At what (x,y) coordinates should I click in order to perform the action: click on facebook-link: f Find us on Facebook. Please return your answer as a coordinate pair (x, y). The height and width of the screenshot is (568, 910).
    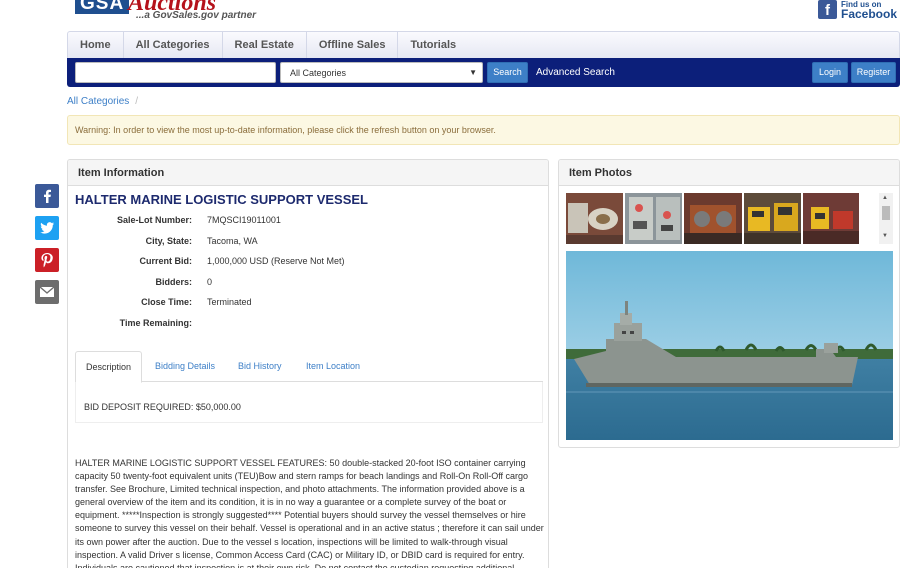
    Looking at the image, I should click on (858, 10).